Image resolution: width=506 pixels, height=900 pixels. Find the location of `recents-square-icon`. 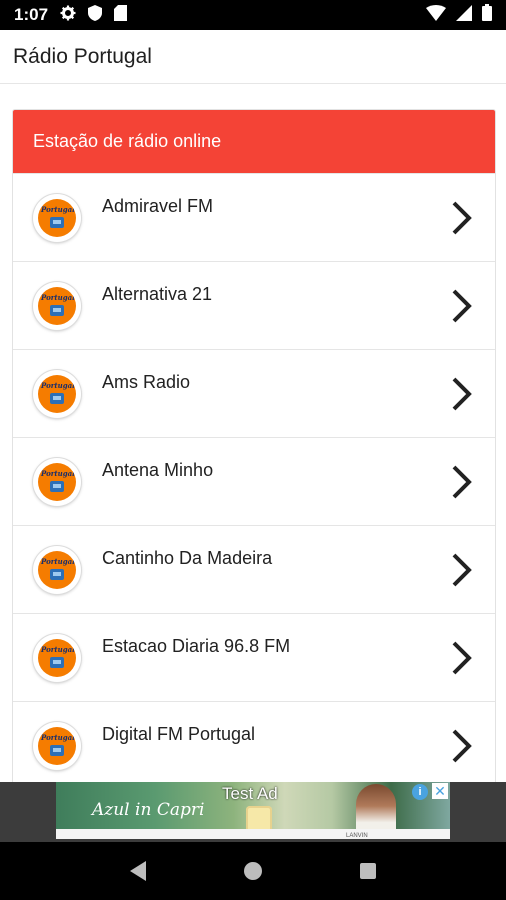

recents-square-icon is located at coordinates (368, 871).